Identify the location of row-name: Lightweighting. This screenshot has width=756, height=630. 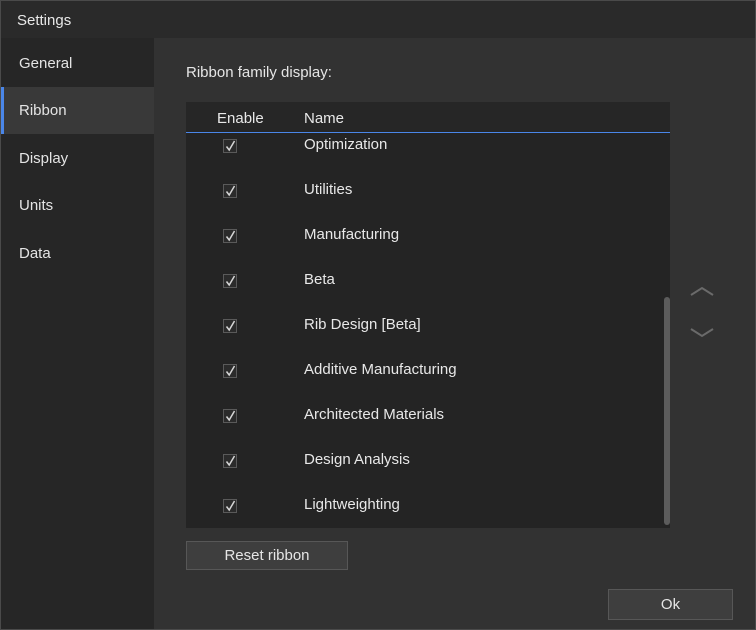
(352, 504).